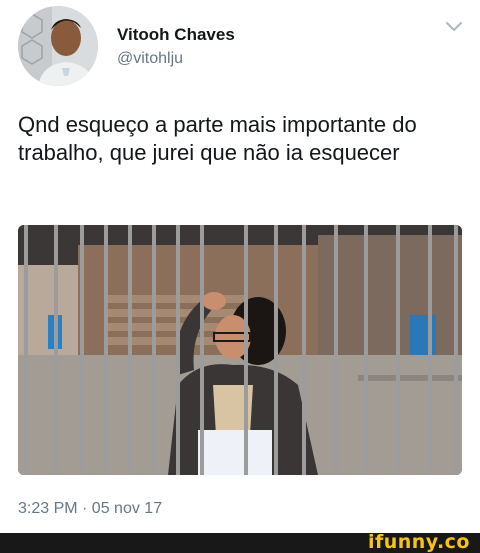 This screenshot has height=553, width=480. I want to click on avatar, so click(58, 46).